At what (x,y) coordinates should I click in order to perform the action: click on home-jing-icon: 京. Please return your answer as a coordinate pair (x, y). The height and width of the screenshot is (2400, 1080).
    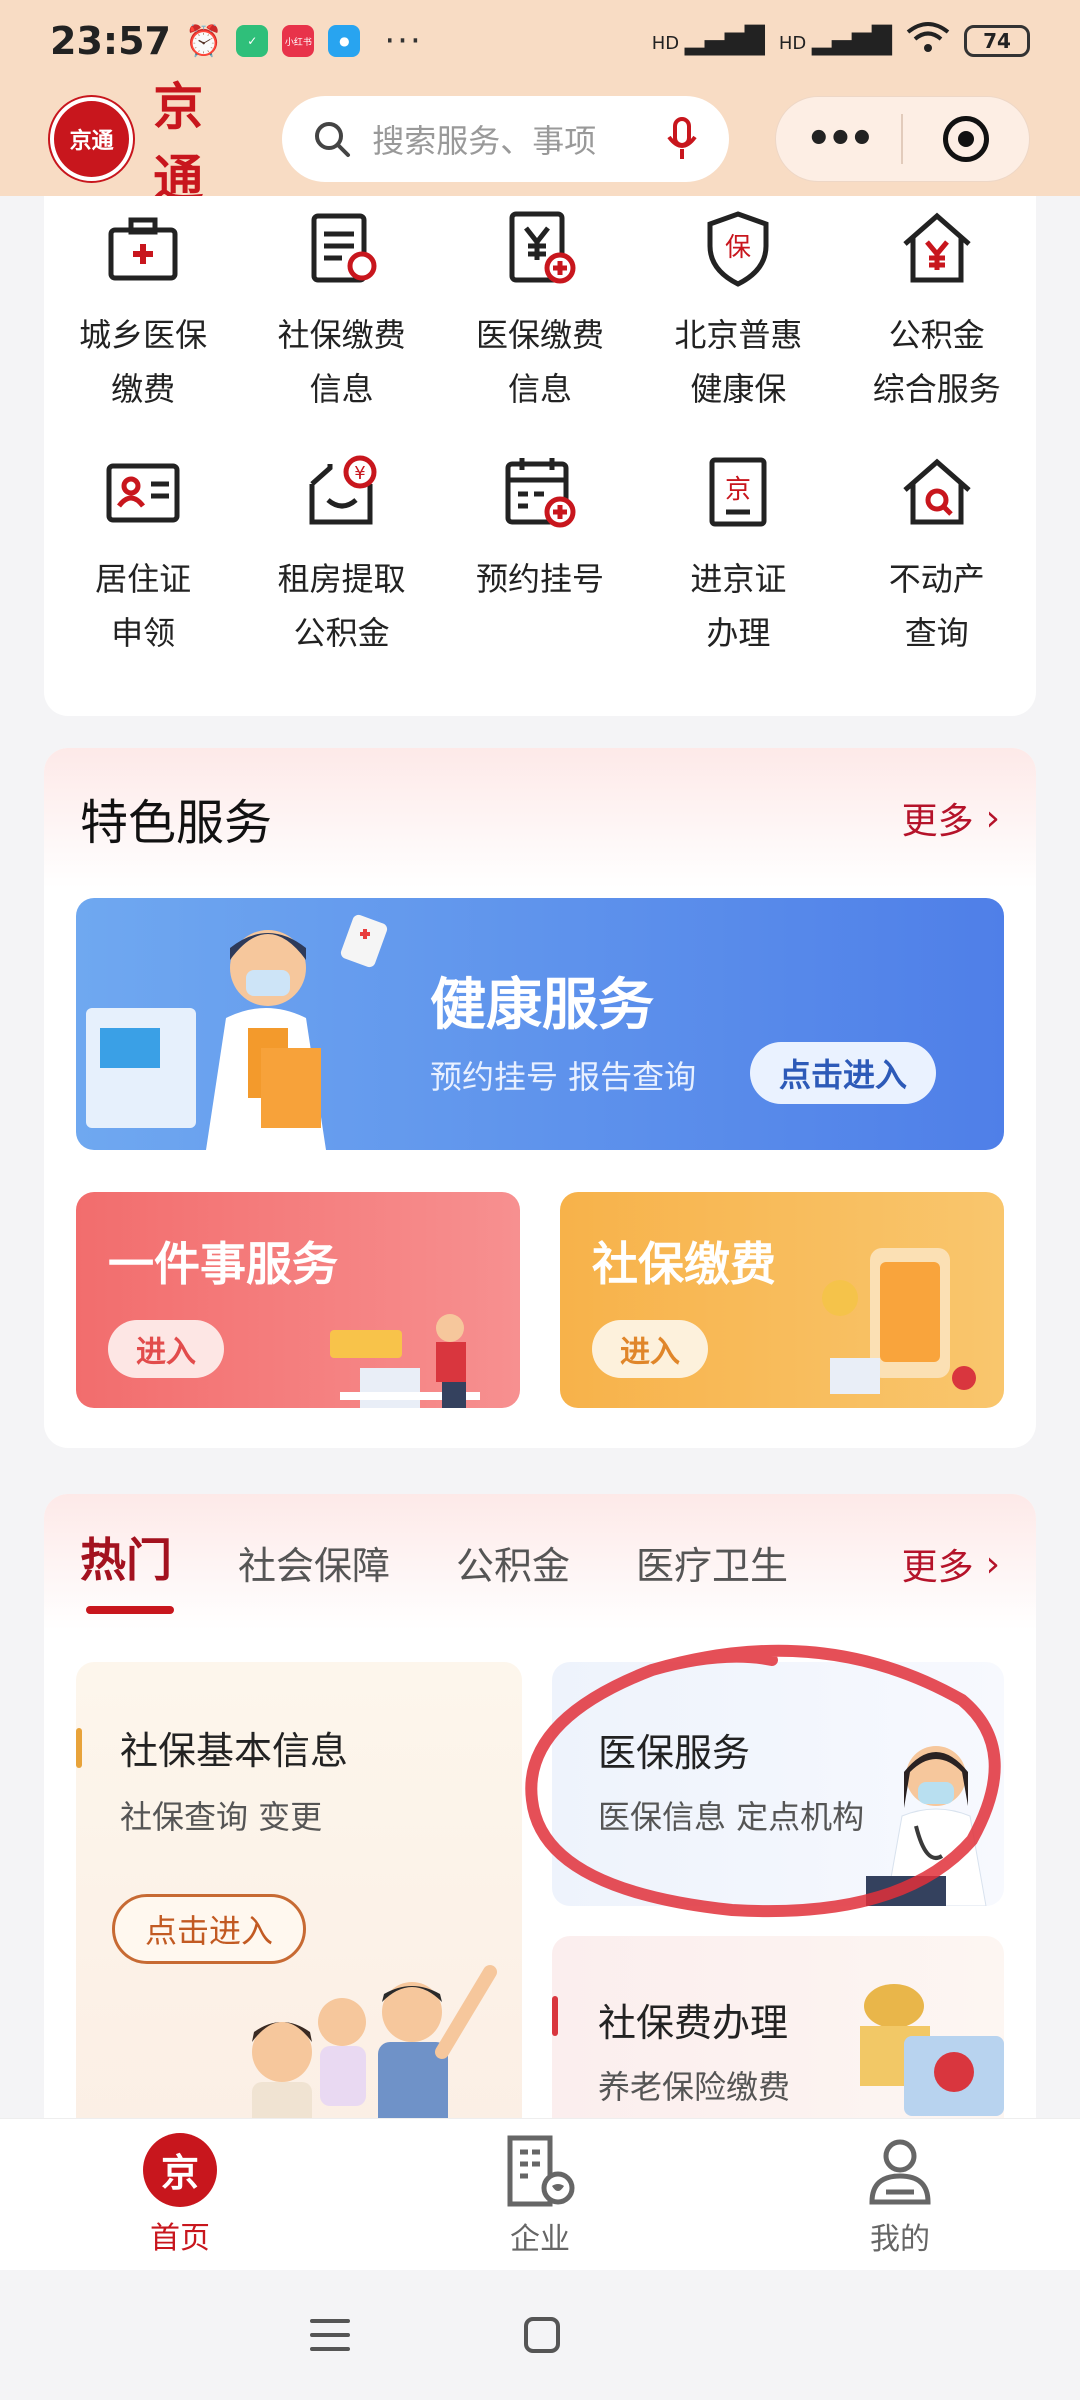
    Looking at the image, I should click on (180, 2169).